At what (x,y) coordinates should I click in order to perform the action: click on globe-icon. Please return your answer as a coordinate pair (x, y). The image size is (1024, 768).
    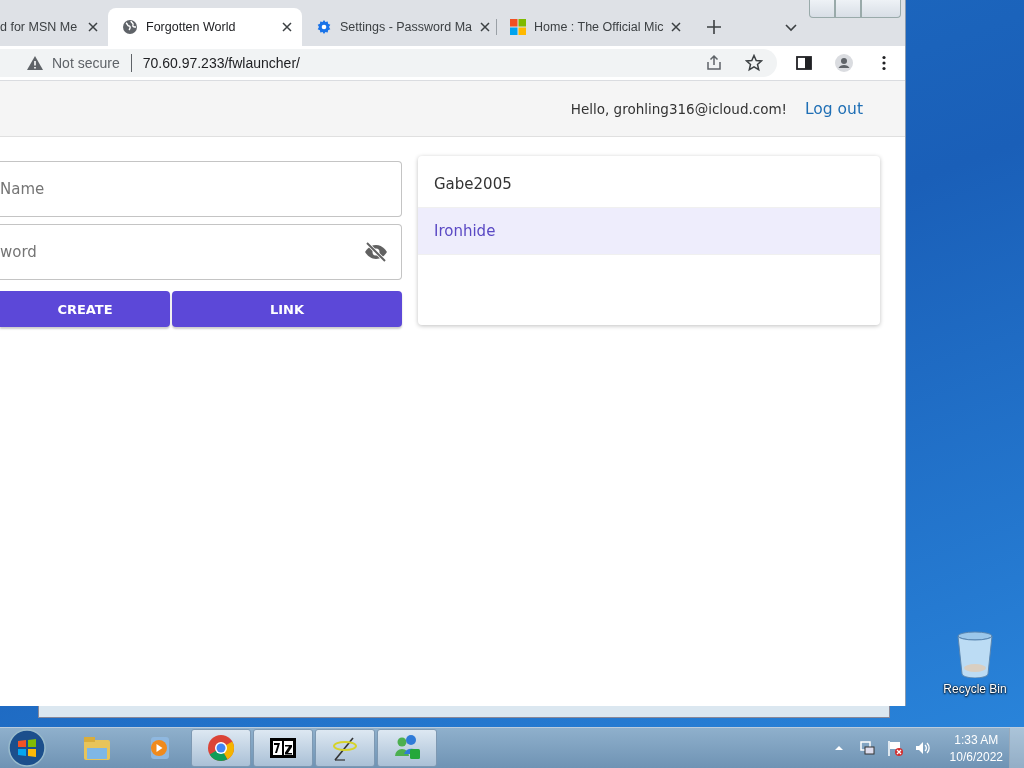
    Looking at the image, I should click on (130, 27).